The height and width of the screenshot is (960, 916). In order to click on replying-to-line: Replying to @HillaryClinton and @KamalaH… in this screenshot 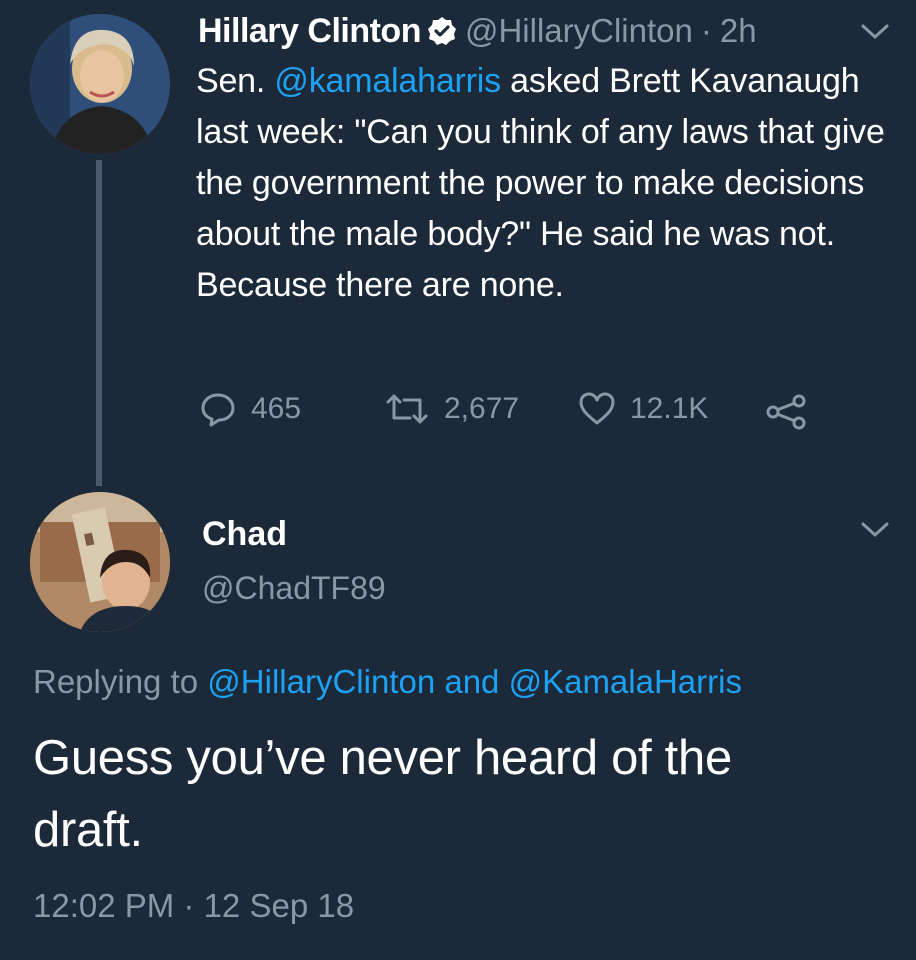, I will do `click(387, 682)`.